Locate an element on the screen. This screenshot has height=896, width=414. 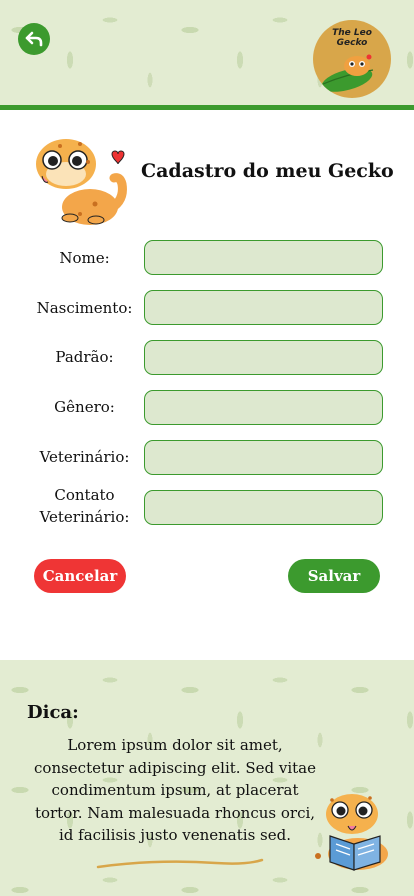
label-veterinario: Veterinário: is located at coordinates (84, 457).